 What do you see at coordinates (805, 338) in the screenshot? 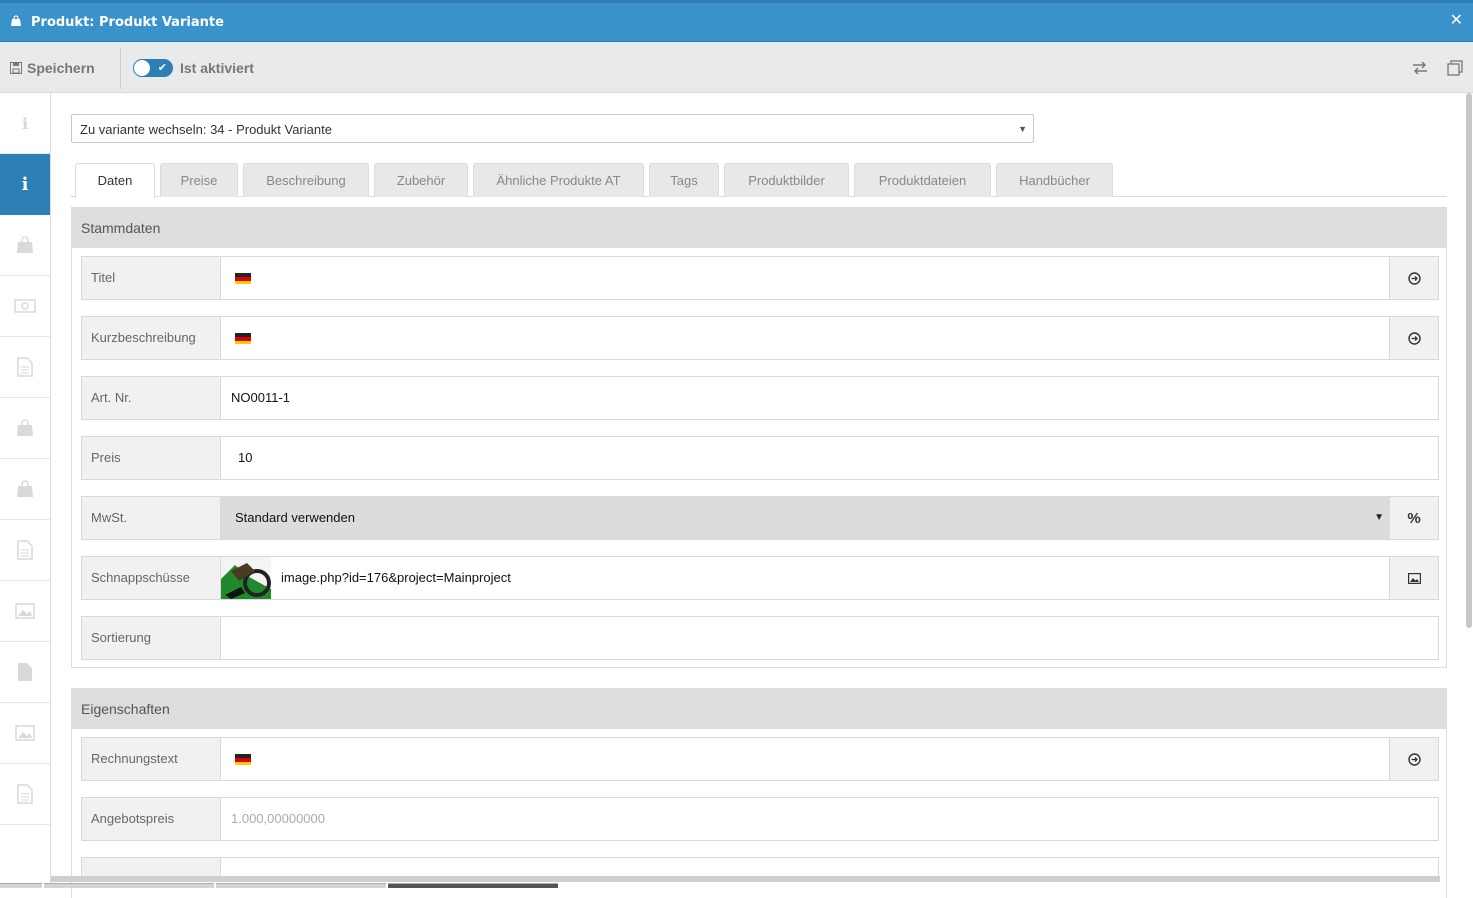
I see `kurzbeschreibung-input` at bounding box center [805, 338].